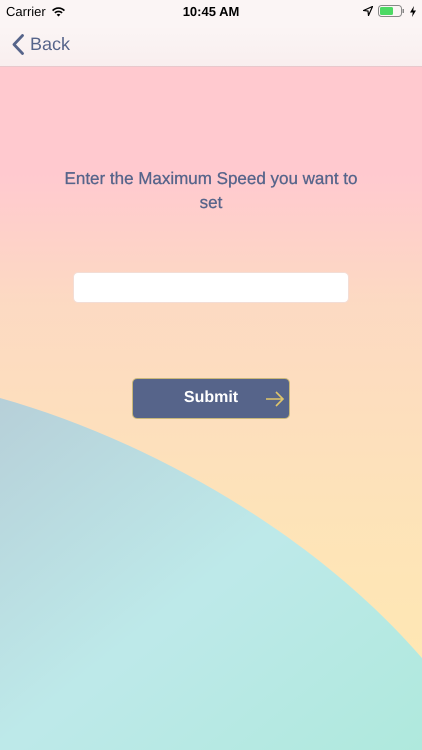 This screenshot has height=750, width=422. I want to click on clock-time: 10:45 AM, so click(211, 11).